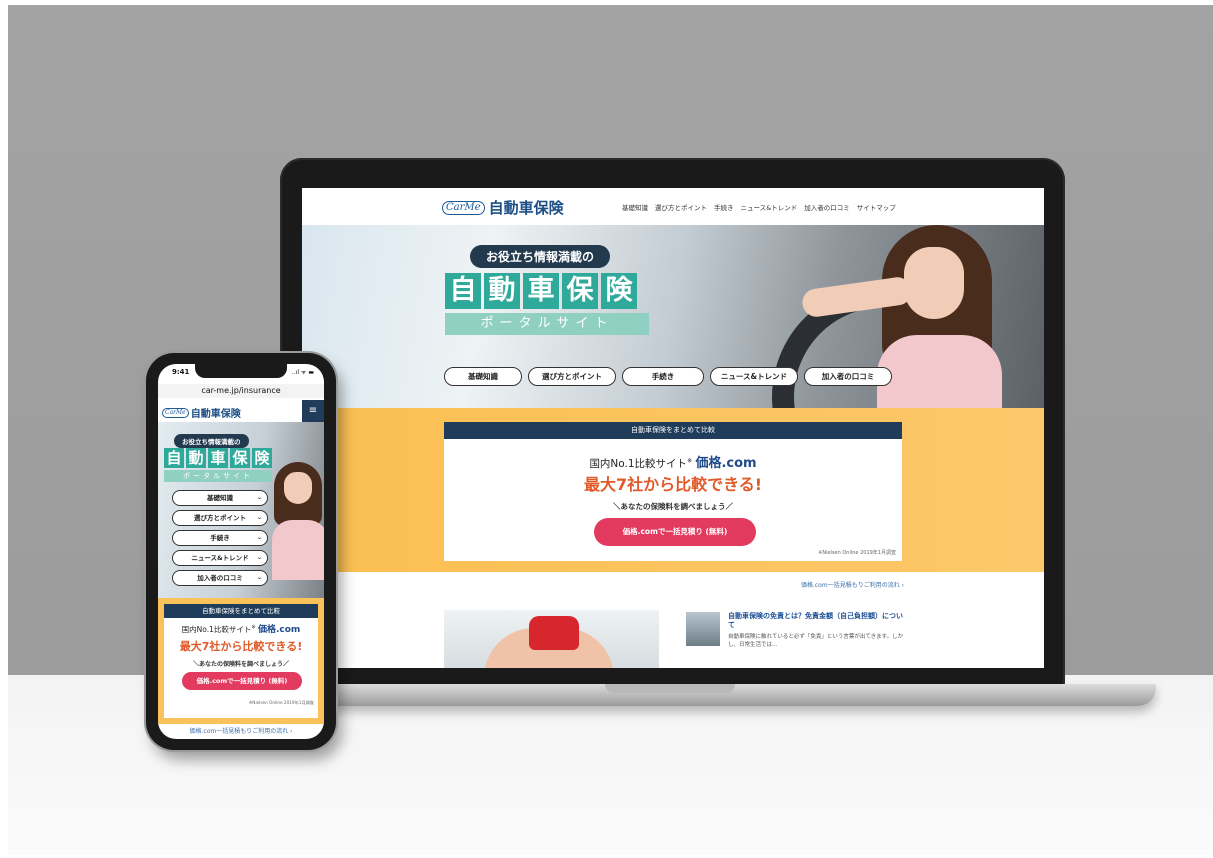 The height and width of the screenshot is (858, 1213). What do you see at coordinates (483, 376) in the screenshot?
I see `pill-basics: 基礎知識` at bounding box center [483, 376].